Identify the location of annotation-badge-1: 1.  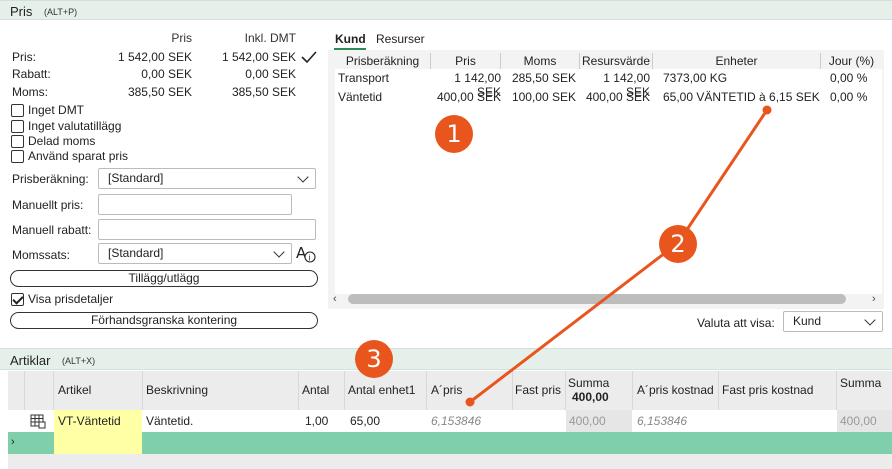
(454, 134).